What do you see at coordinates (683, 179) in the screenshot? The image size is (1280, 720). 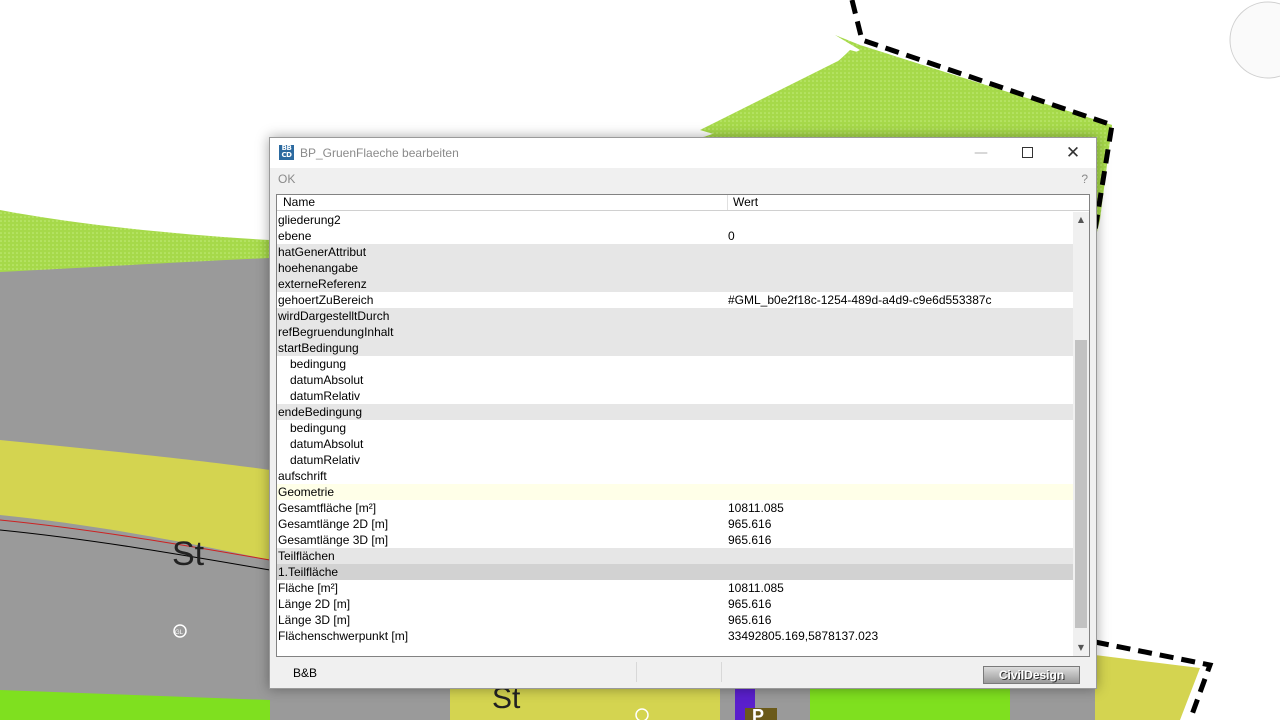 I see `menu-bar: OK ?` at bounding box center [683, 179].